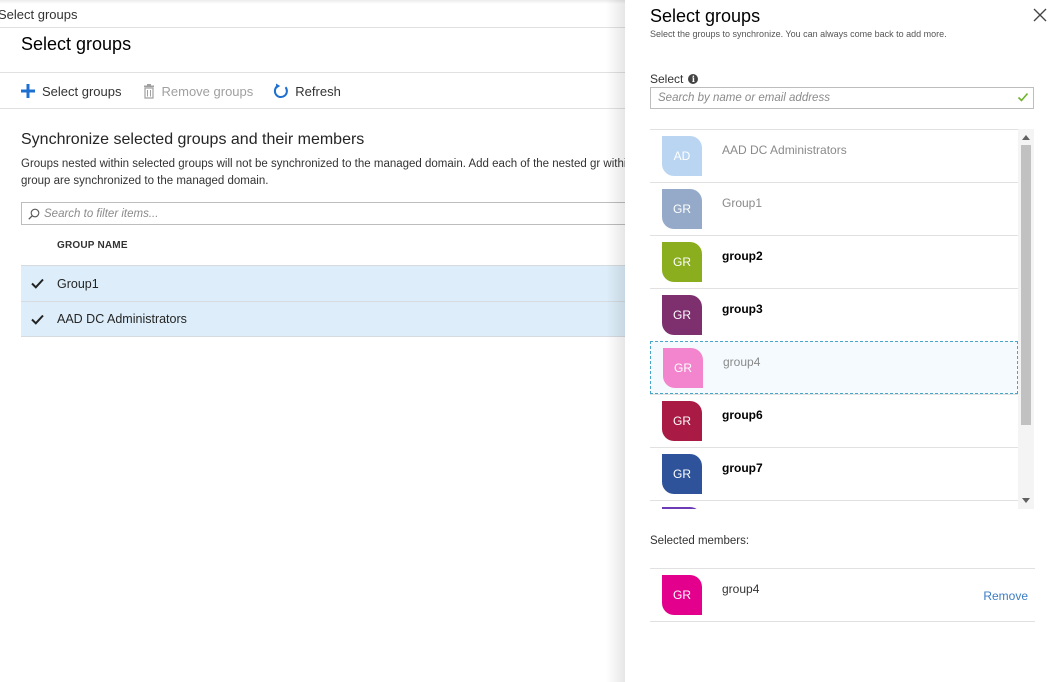  I want to click on command-bar: Select groups Remove groups Refresh, so click(190, 91).